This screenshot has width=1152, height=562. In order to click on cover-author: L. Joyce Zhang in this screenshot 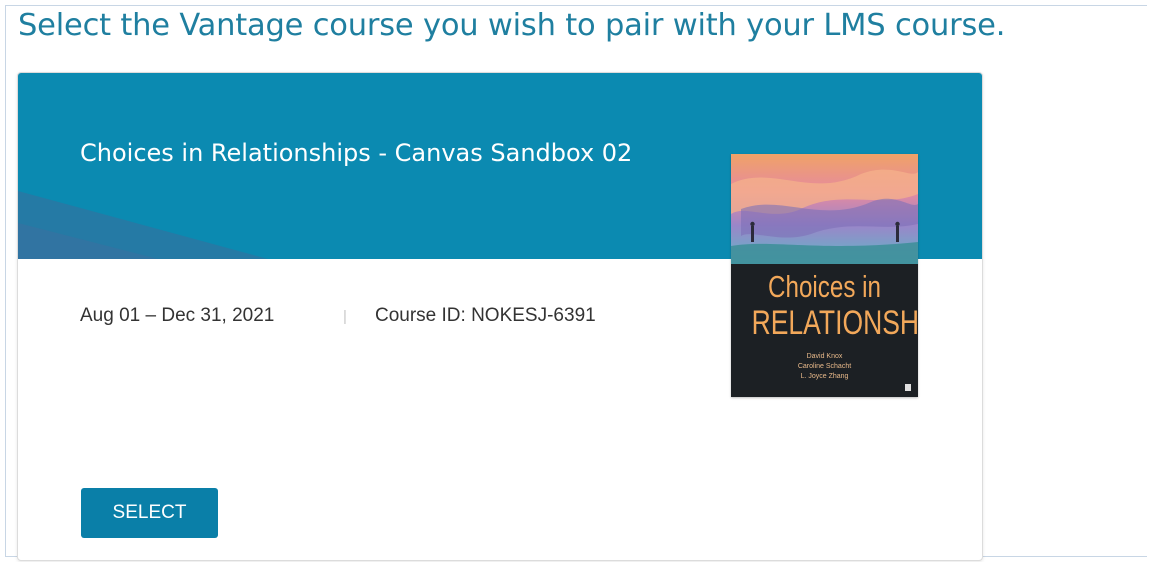, I will do `click(824, 376)`.